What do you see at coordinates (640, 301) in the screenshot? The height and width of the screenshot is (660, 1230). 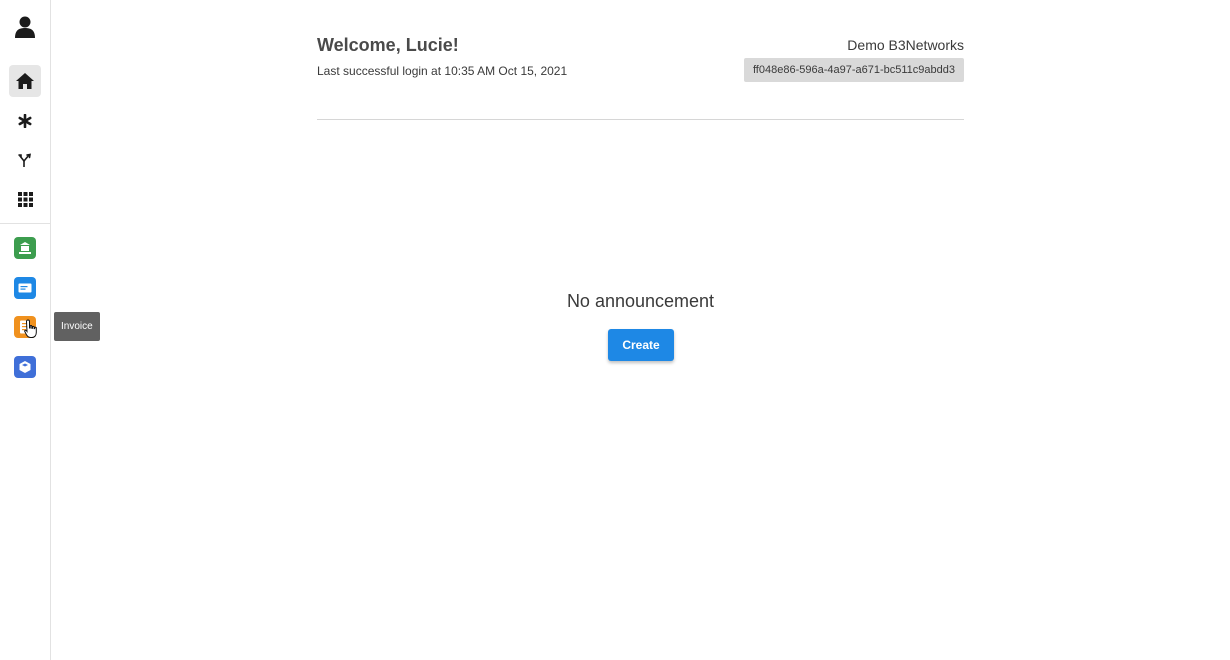 I see `no-announcement-text: No announcement` at bounding box center [640, 301].